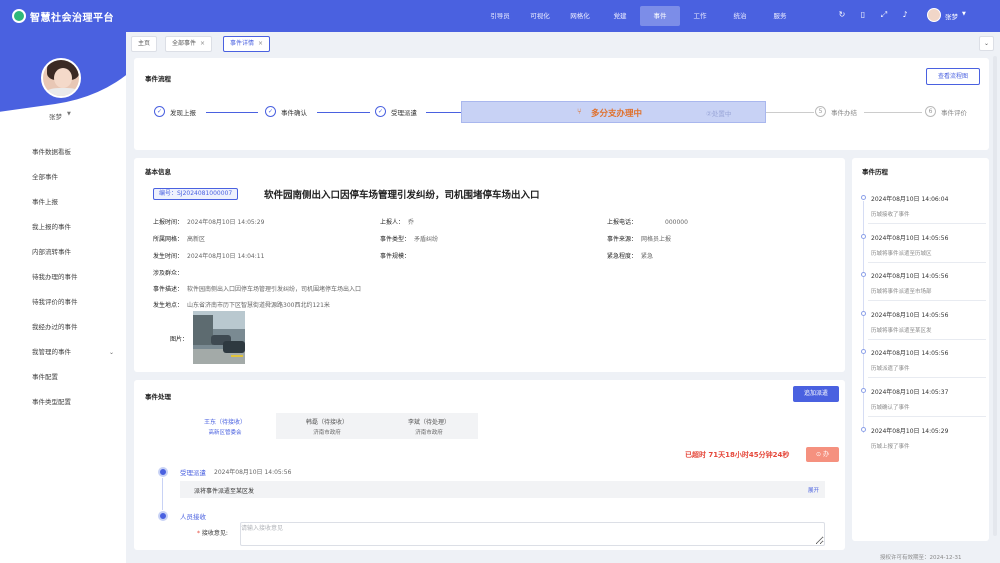  I want to click on sidebar-item-handled: 我经办过的事件, so click(63, 327).